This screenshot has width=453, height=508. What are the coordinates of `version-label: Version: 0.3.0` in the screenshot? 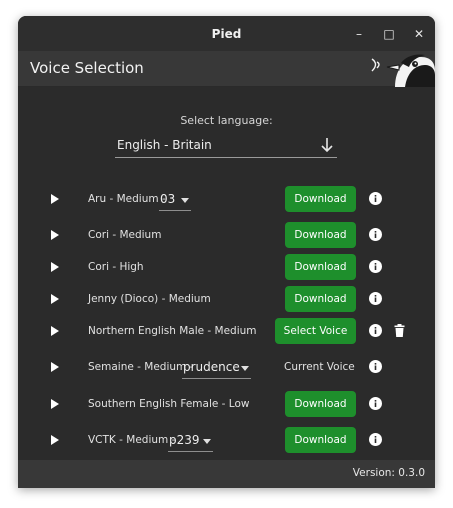 It's located at (388, 473).